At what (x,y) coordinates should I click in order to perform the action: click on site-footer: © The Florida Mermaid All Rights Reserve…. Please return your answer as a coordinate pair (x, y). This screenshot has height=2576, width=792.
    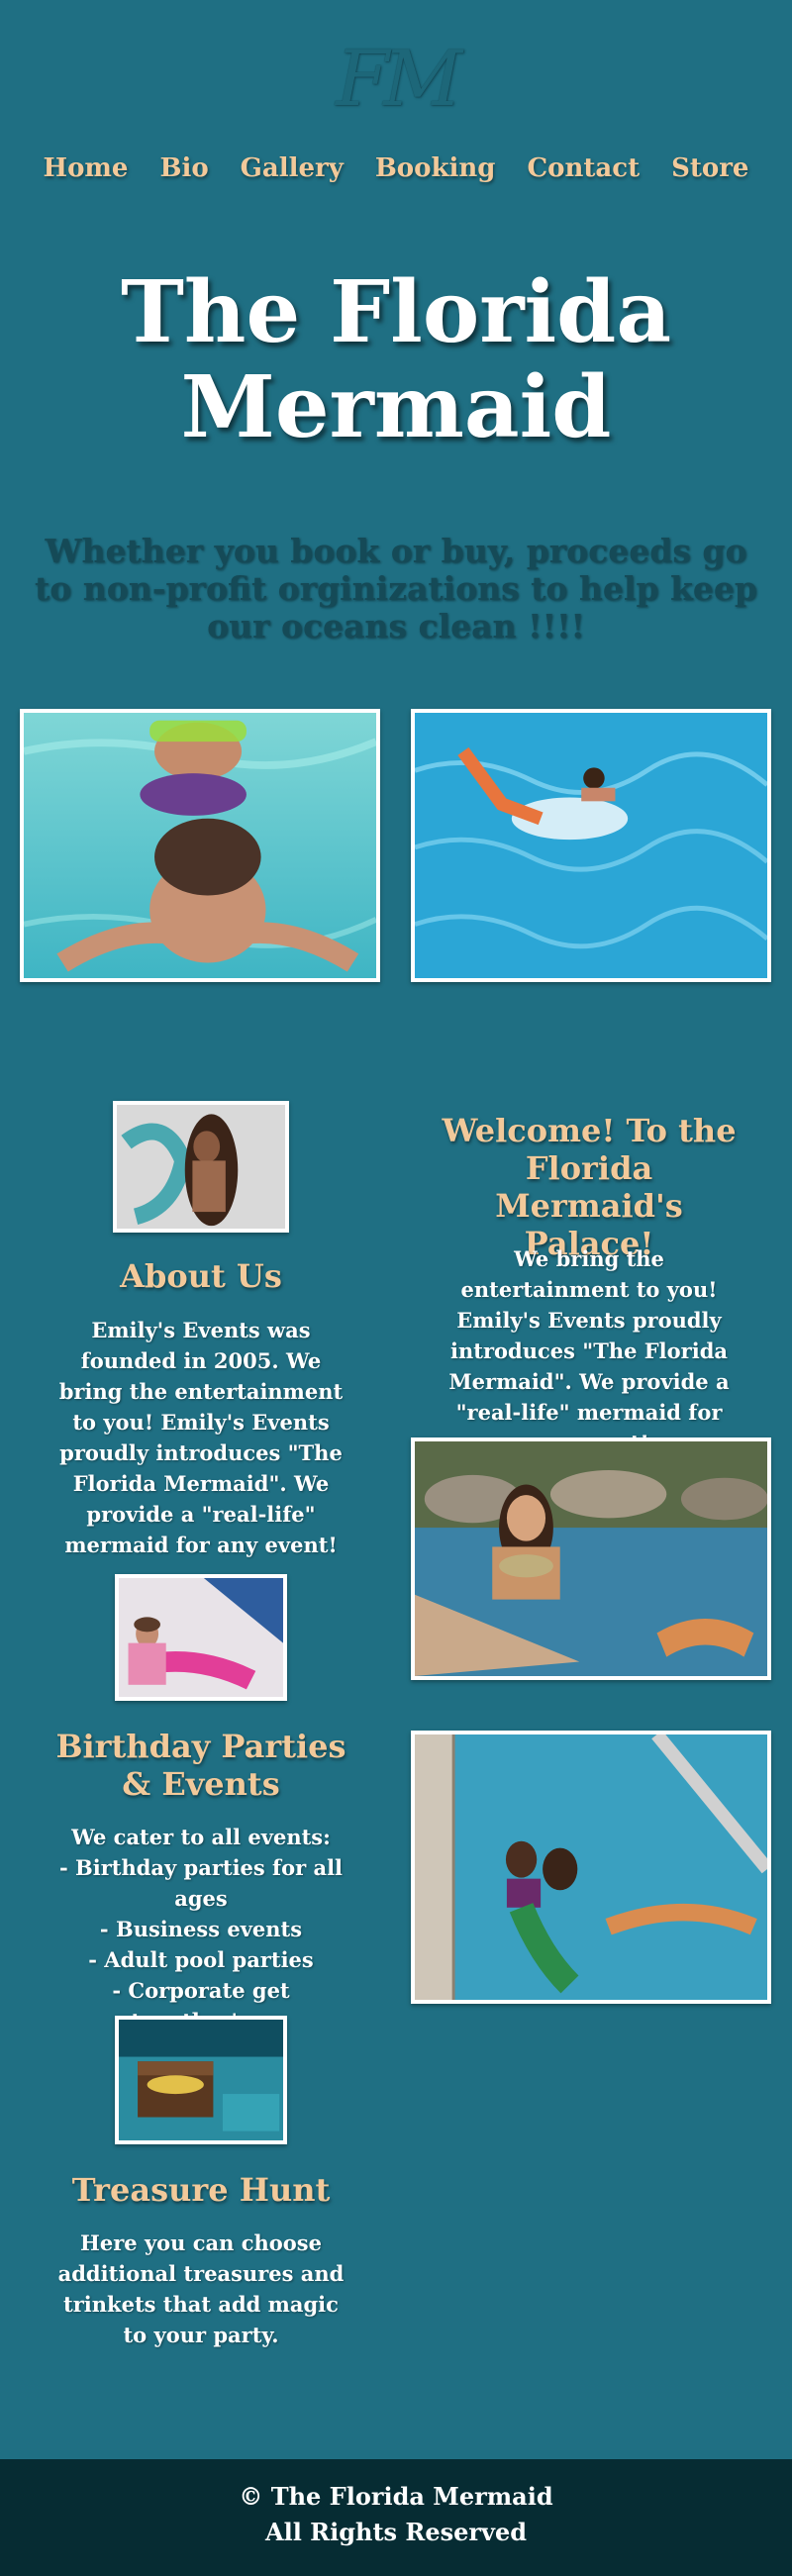
    Looking at the image, I should click on (396, 2517).